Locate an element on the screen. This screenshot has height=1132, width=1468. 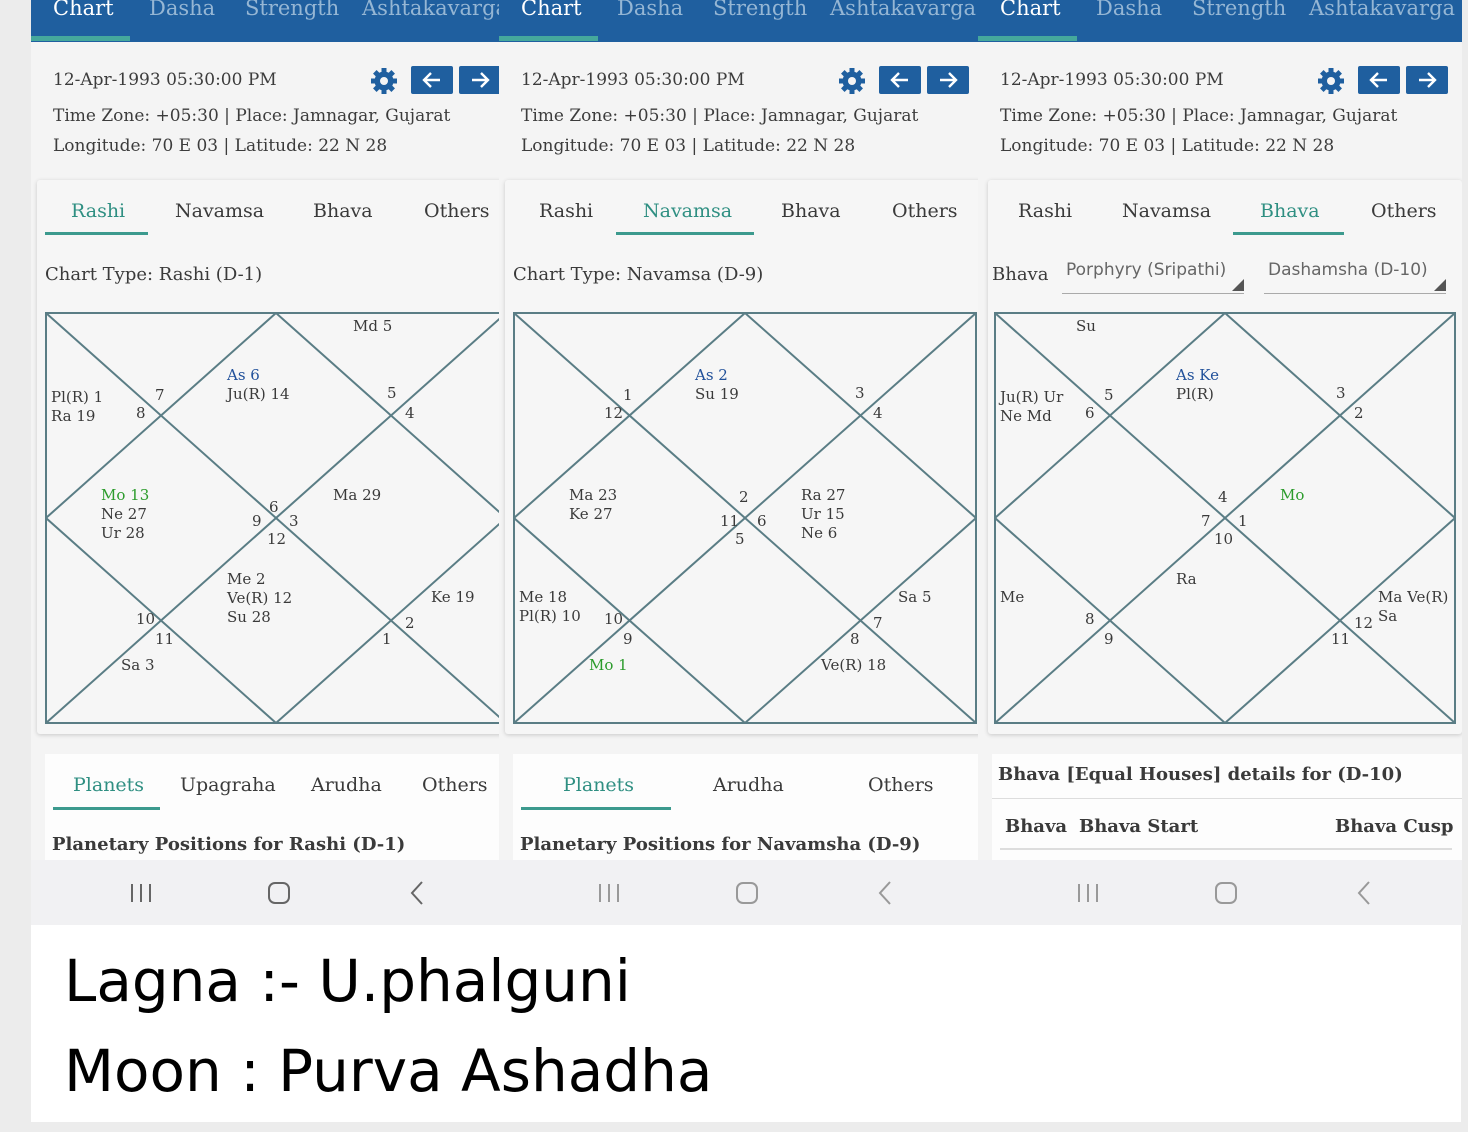
house-9-planets: Ma Ve(R) Sa is located at coordinates (1413, 606).